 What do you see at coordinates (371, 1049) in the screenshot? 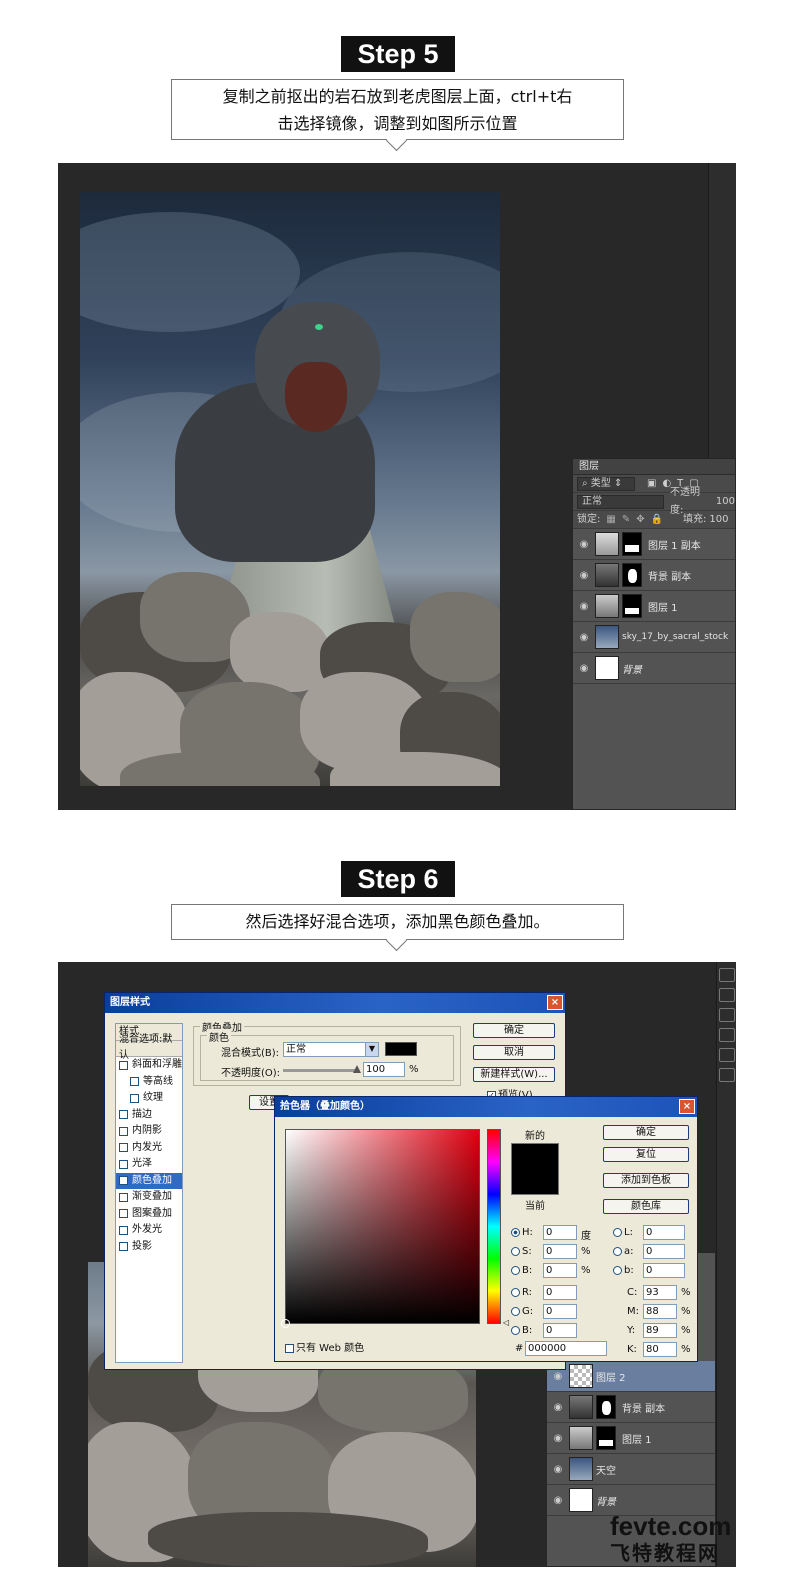
I see `chevron-down-icon: ▼` at bounding box center [371, 1049].